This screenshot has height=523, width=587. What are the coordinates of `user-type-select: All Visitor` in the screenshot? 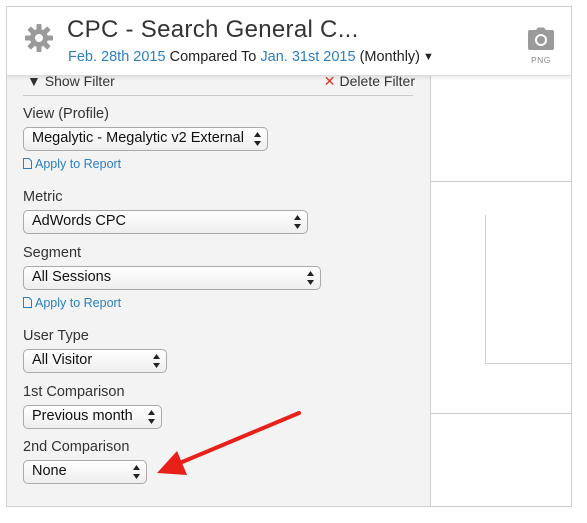 It's located at (95, 361).